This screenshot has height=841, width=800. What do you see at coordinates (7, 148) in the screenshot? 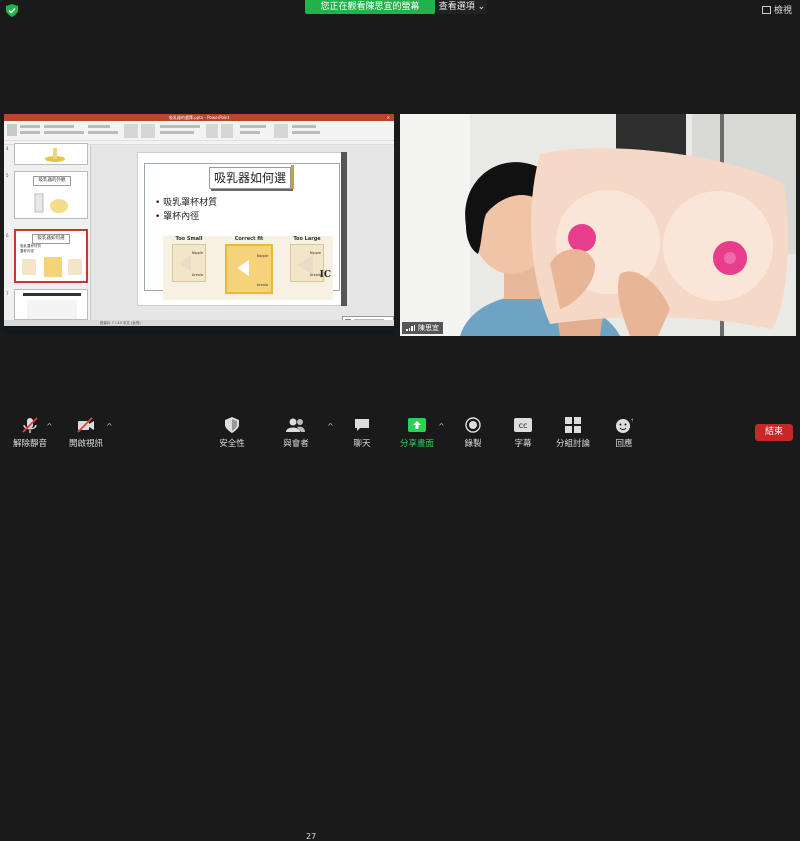
I see `thumb-number: 4` at bounding box center [7, 148].